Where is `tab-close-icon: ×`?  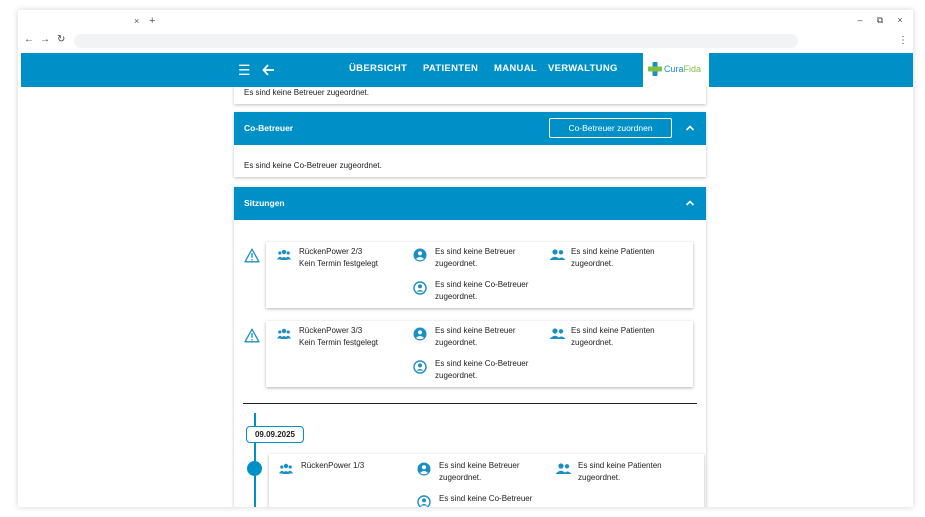
tab-close-icon: × is located at coordinates (136, 21).